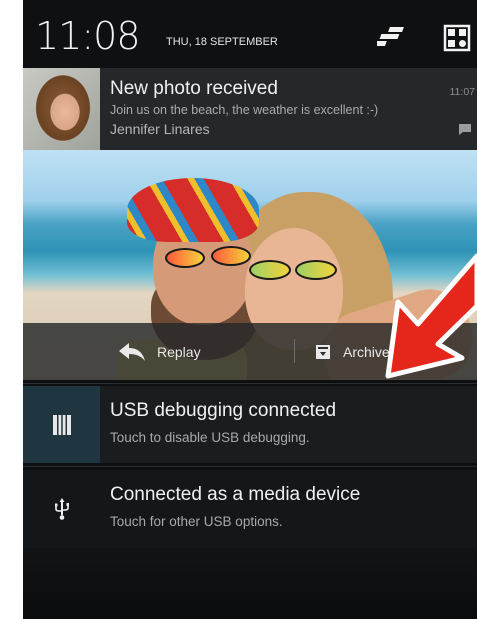 This screenshot has height=619, width=477. I want to click on notification-text: Touch to disable USB debugging., so click(210, 437).